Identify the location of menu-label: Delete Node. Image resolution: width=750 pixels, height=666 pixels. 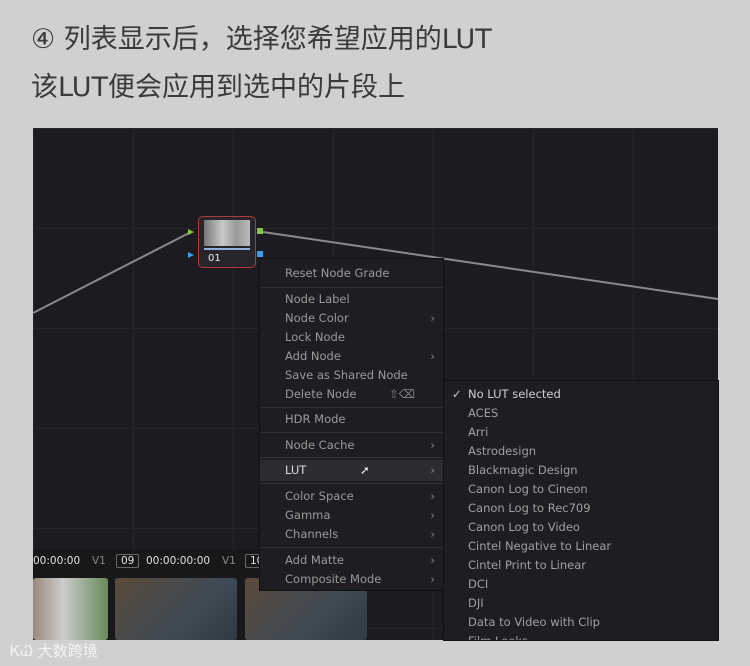
(321, 394).